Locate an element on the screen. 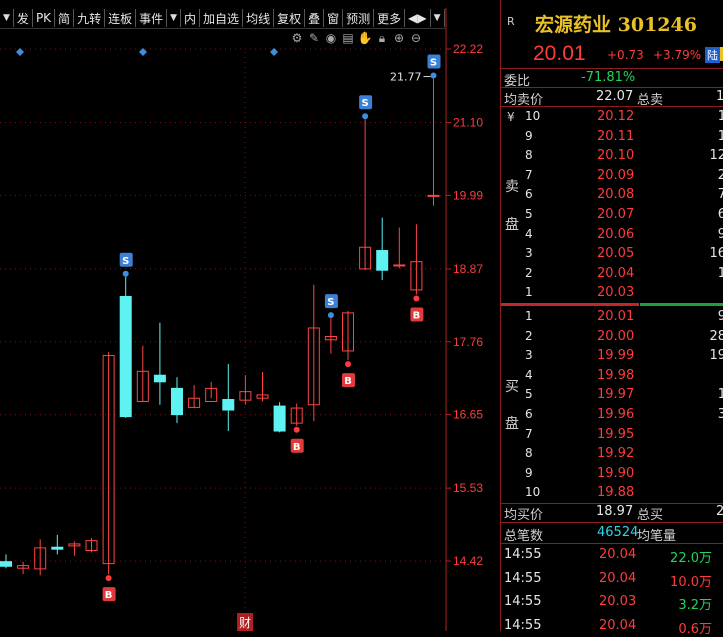  level-volume: 12 is located at coordinates (716, 156).